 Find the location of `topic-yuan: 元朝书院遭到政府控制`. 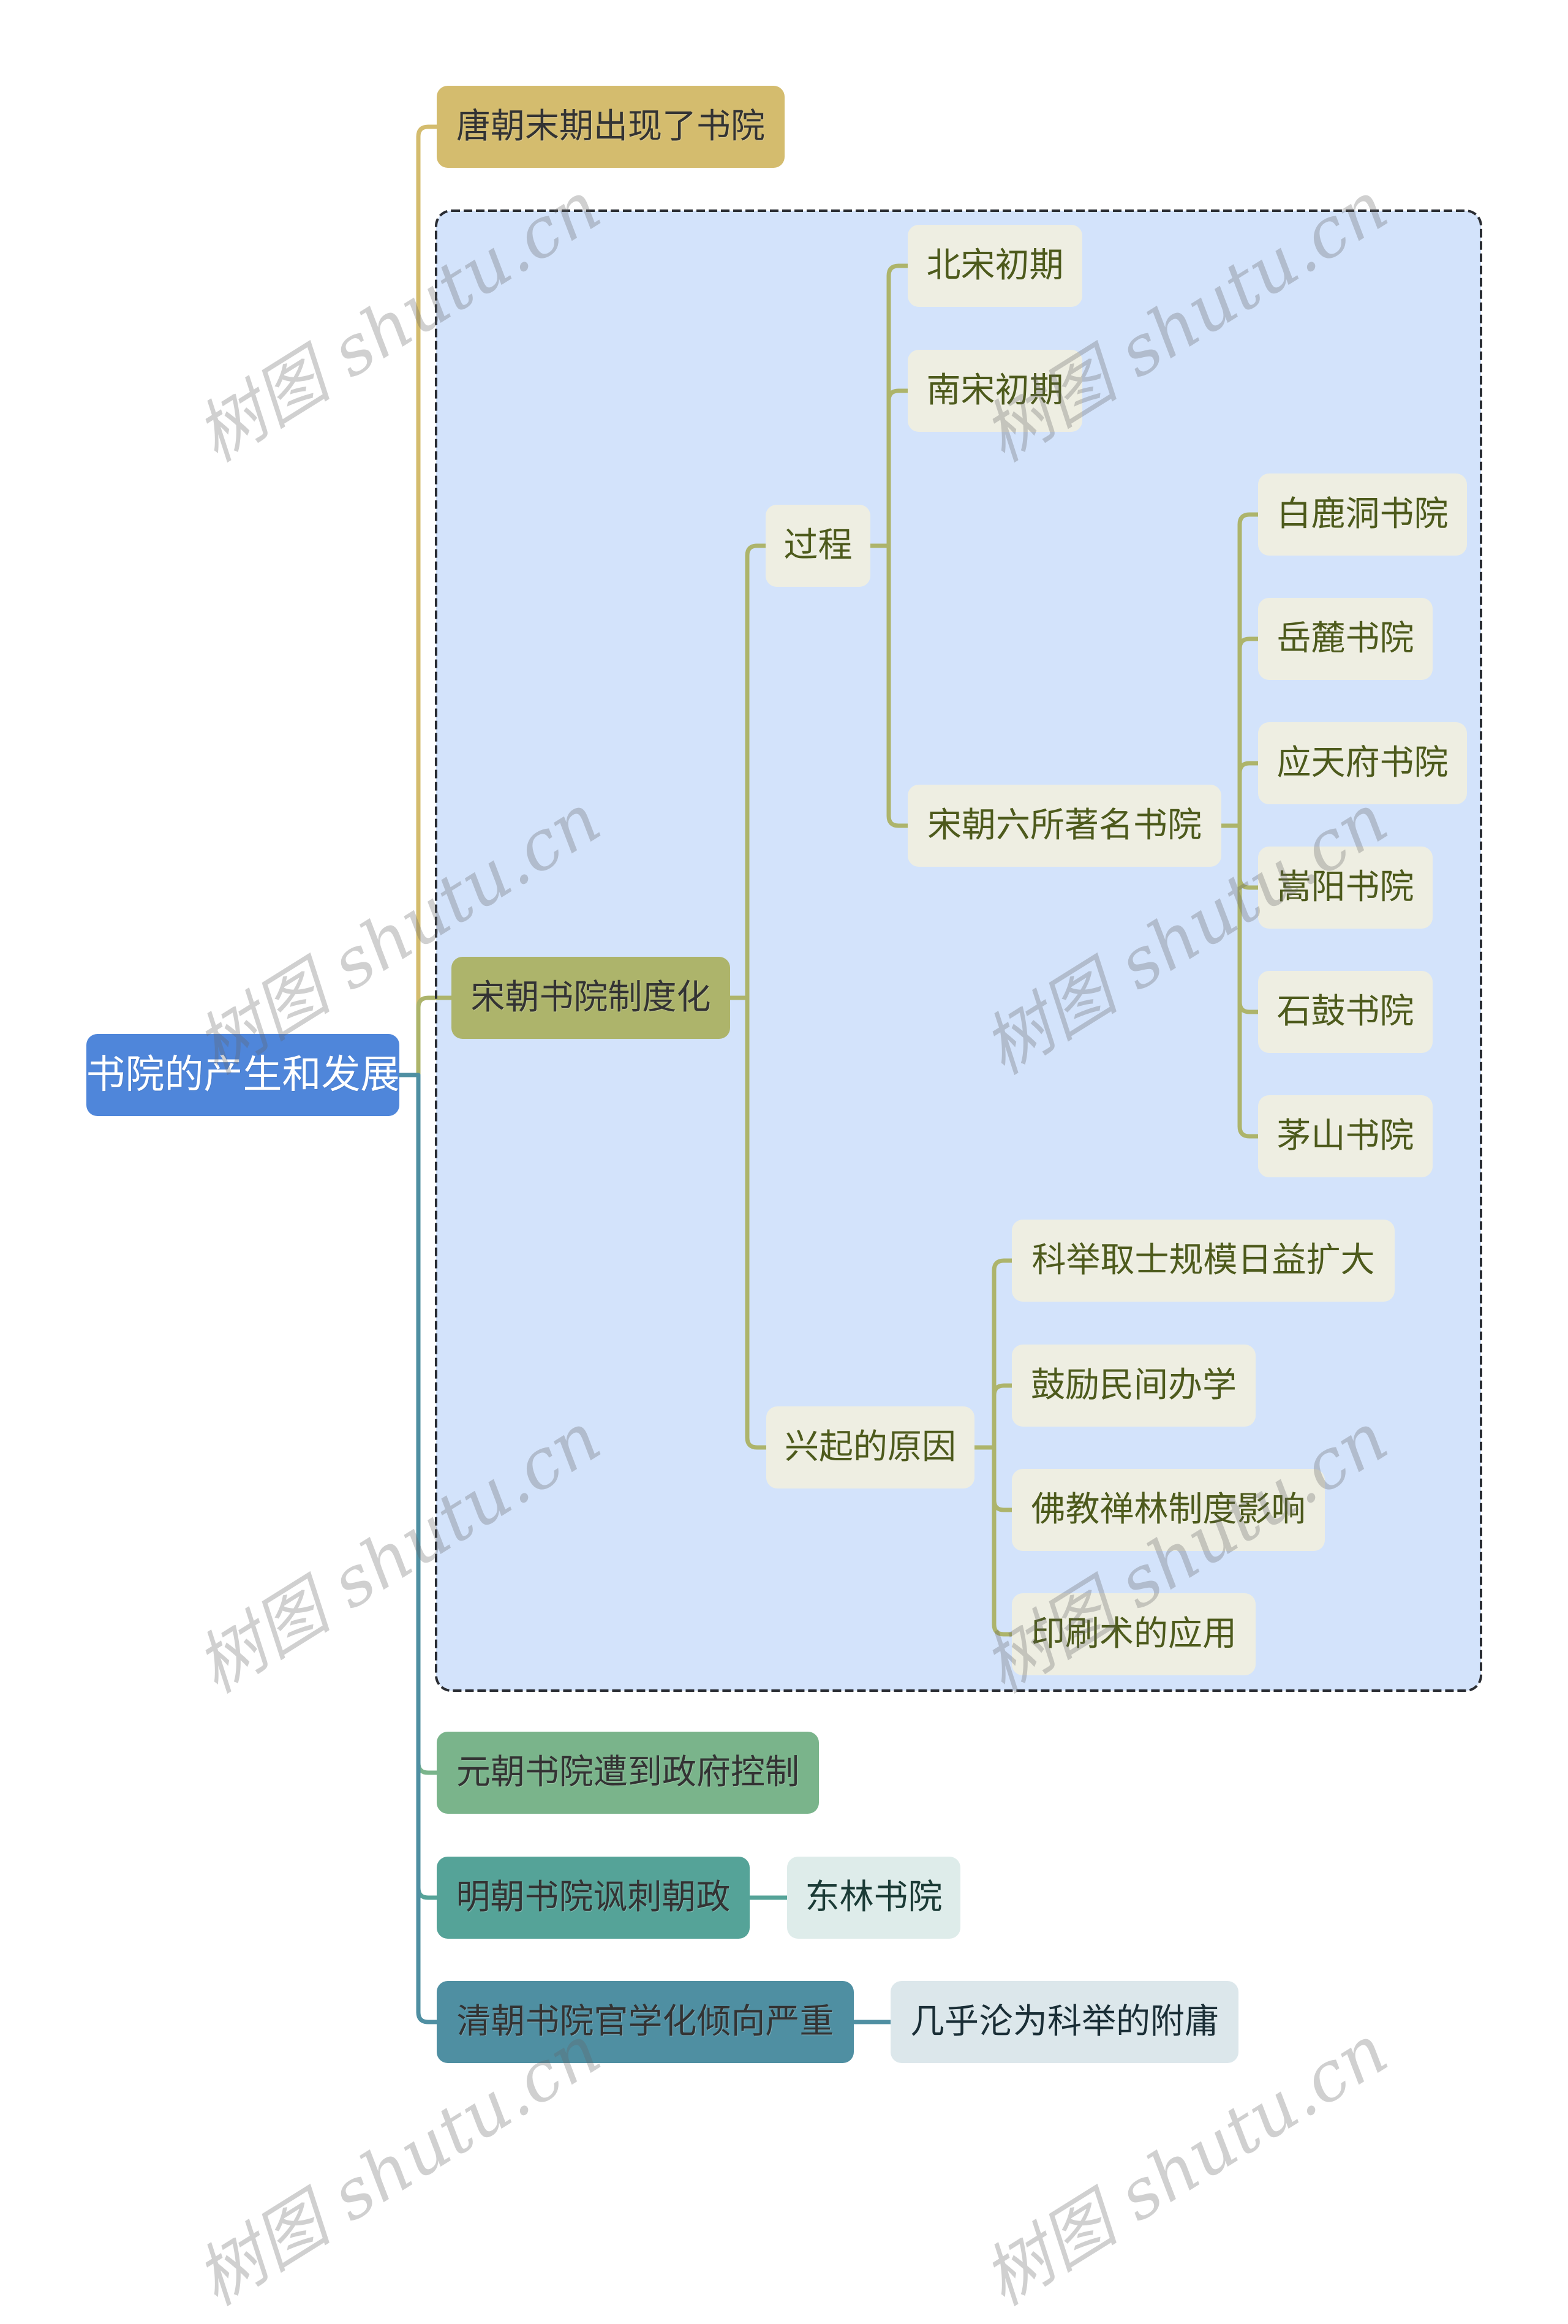

topic-yuan: 元朝书院遭到政府控制 is located at coordinates (628, 1773).